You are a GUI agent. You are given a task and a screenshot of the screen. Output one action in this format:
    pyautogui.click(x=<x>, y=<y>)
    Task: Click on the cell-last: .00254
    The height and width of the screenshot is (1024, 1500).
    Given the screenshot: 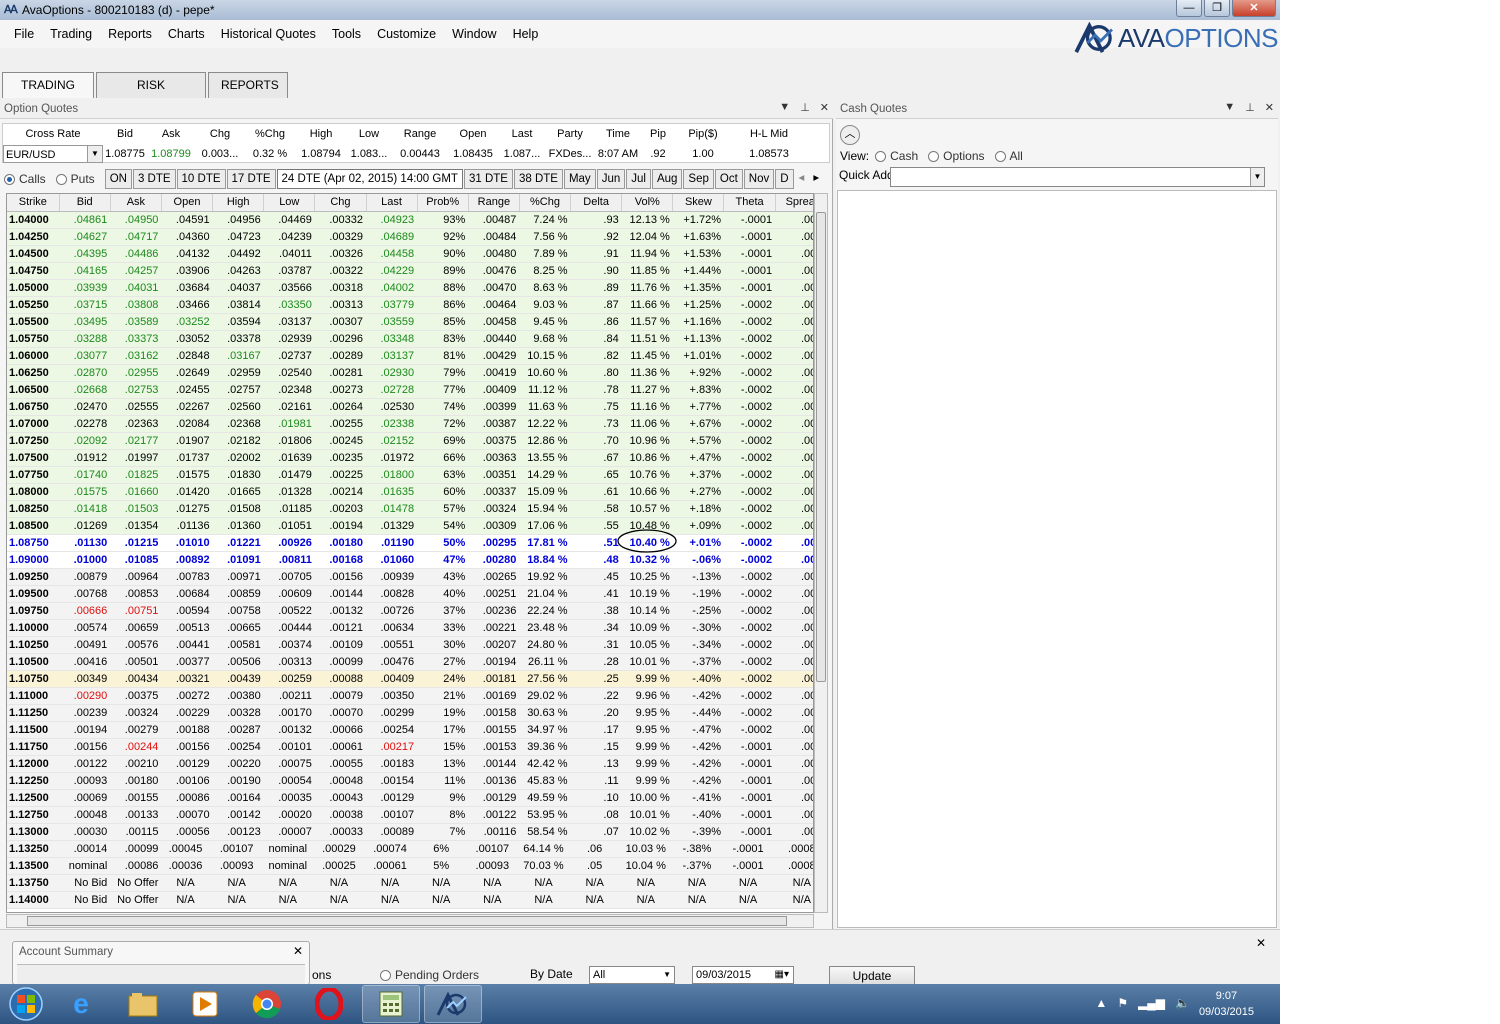 What is the action you would take?
    pyautogui.click(x=392, y=730)
    